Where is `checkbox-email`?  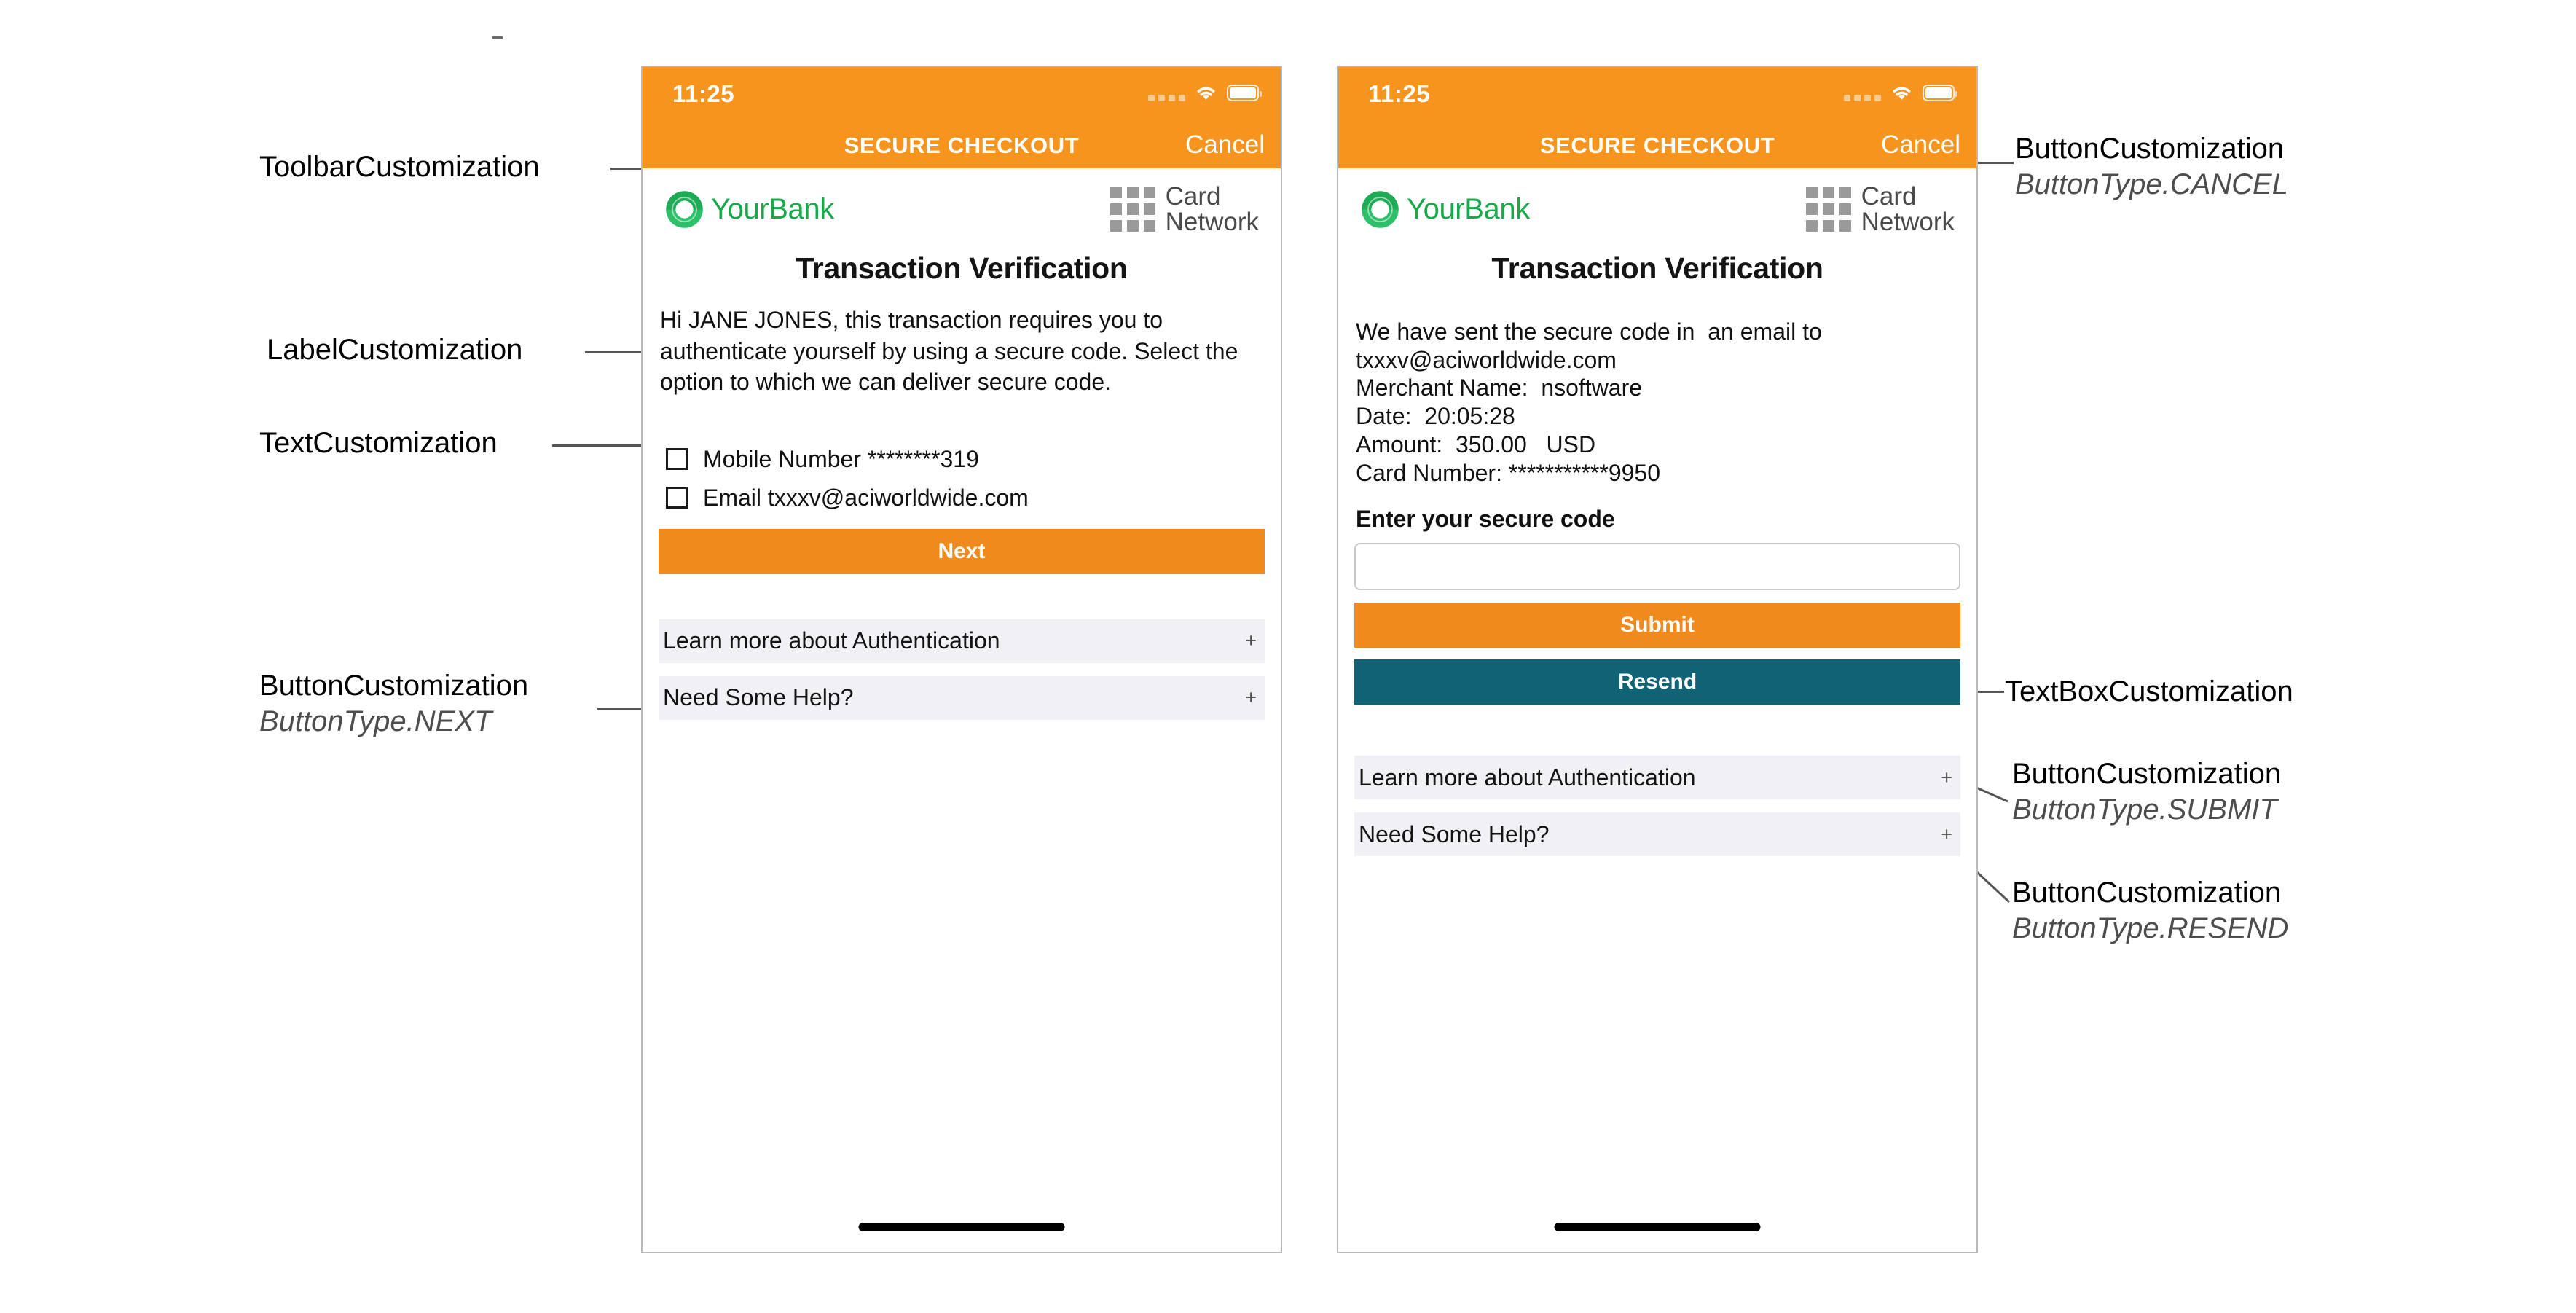
checkbox-email is located at coordinates (677, 498).